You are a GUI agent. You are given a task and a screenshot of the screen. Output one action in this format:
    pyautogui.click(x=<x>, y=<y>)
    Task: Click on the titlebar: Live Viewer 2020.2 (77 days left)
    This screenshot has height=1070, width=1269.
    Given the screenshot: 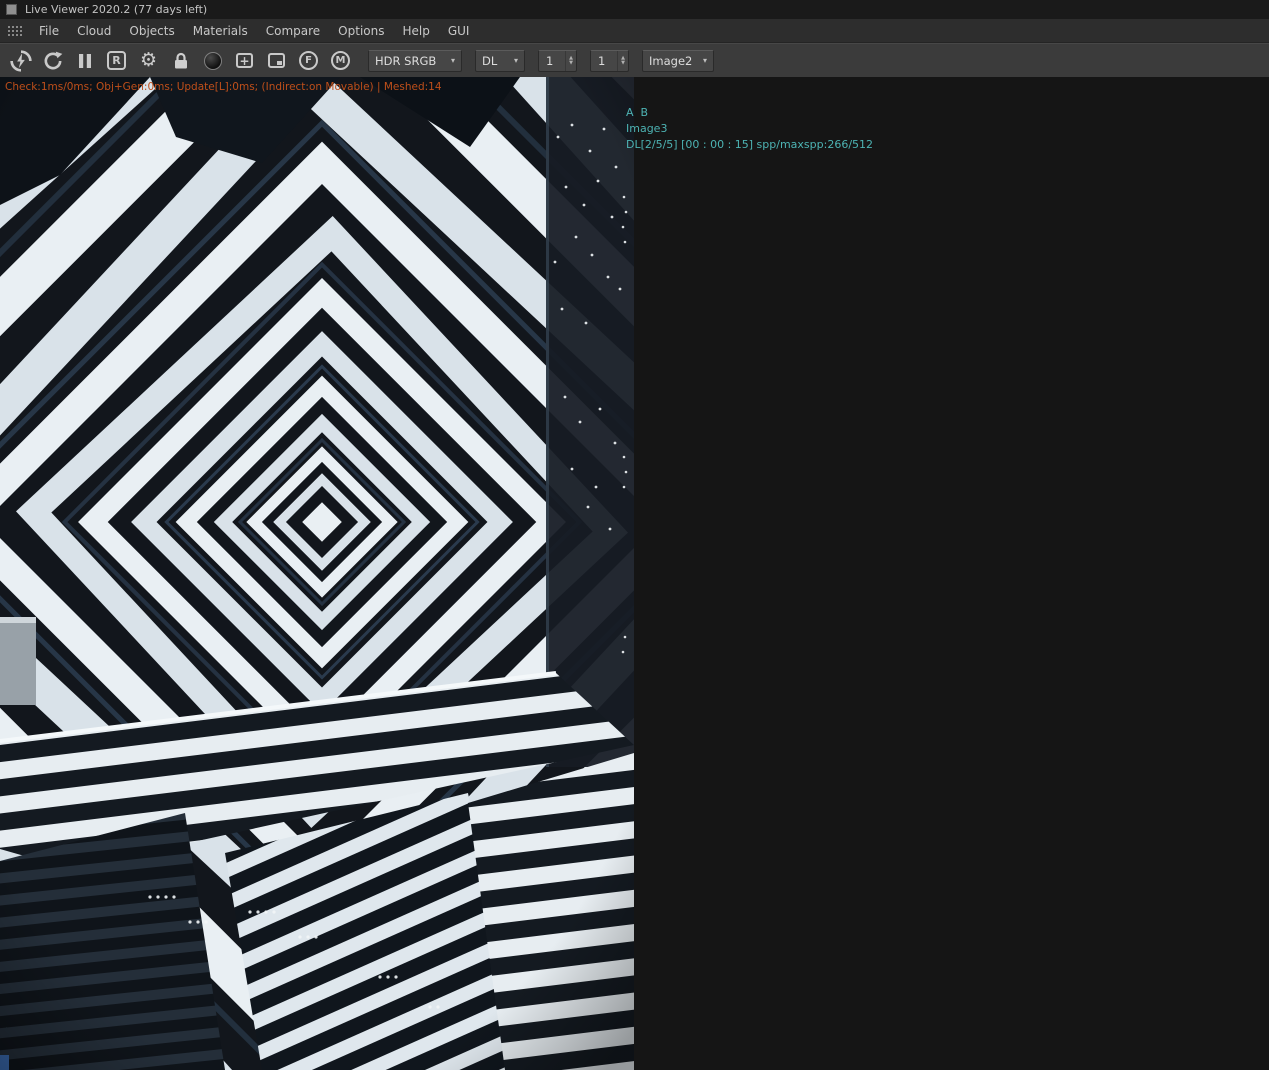 What is the action you would take?
    pyautogui.click(x=634, y=9)
    